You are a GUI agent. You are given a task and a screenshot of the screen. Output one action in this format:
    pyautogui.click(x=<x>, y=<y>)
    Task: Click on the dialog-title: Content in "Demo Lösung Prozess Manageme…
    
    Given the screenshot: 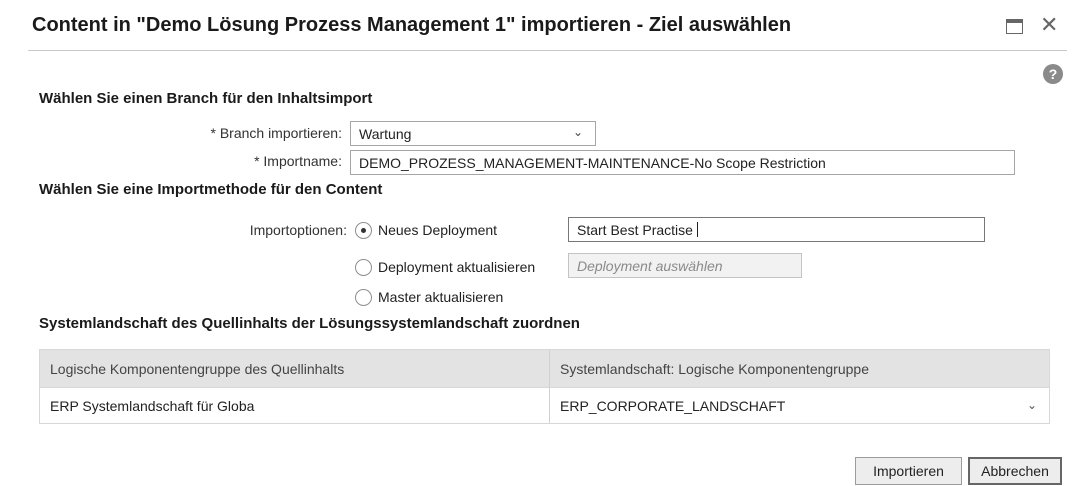 What is the action you would take?
    pyautogui.click(x=412, y=25)
    